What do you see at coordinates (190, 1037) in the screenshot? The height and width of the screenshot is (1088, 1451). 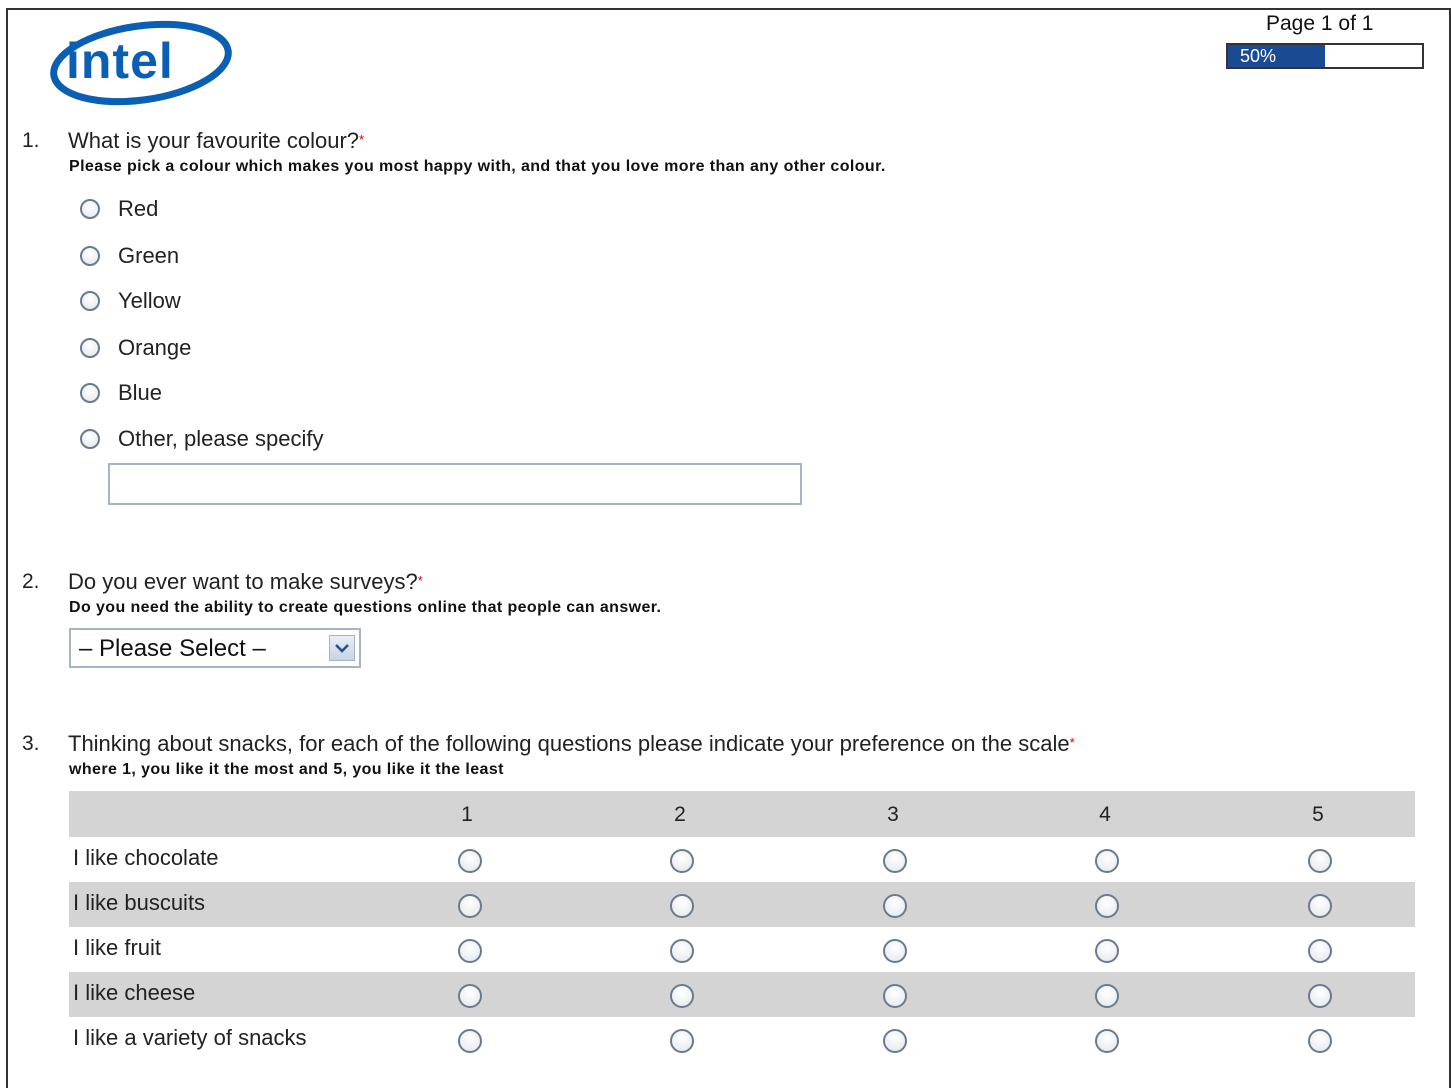 I see `row-label: I like a variety of snacks` at bounding box center [190, 1037].